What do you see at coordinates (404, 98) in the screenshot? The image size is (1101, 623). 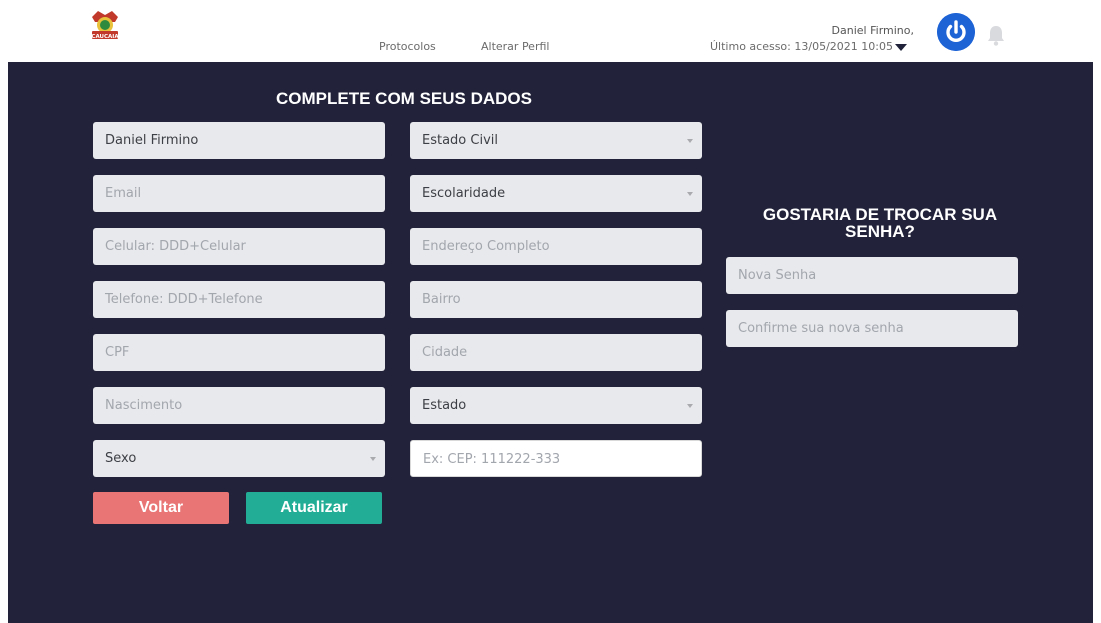 I see `form-title: COMPLETE COM SEUS DADOS` at bounding box center [404, 98].